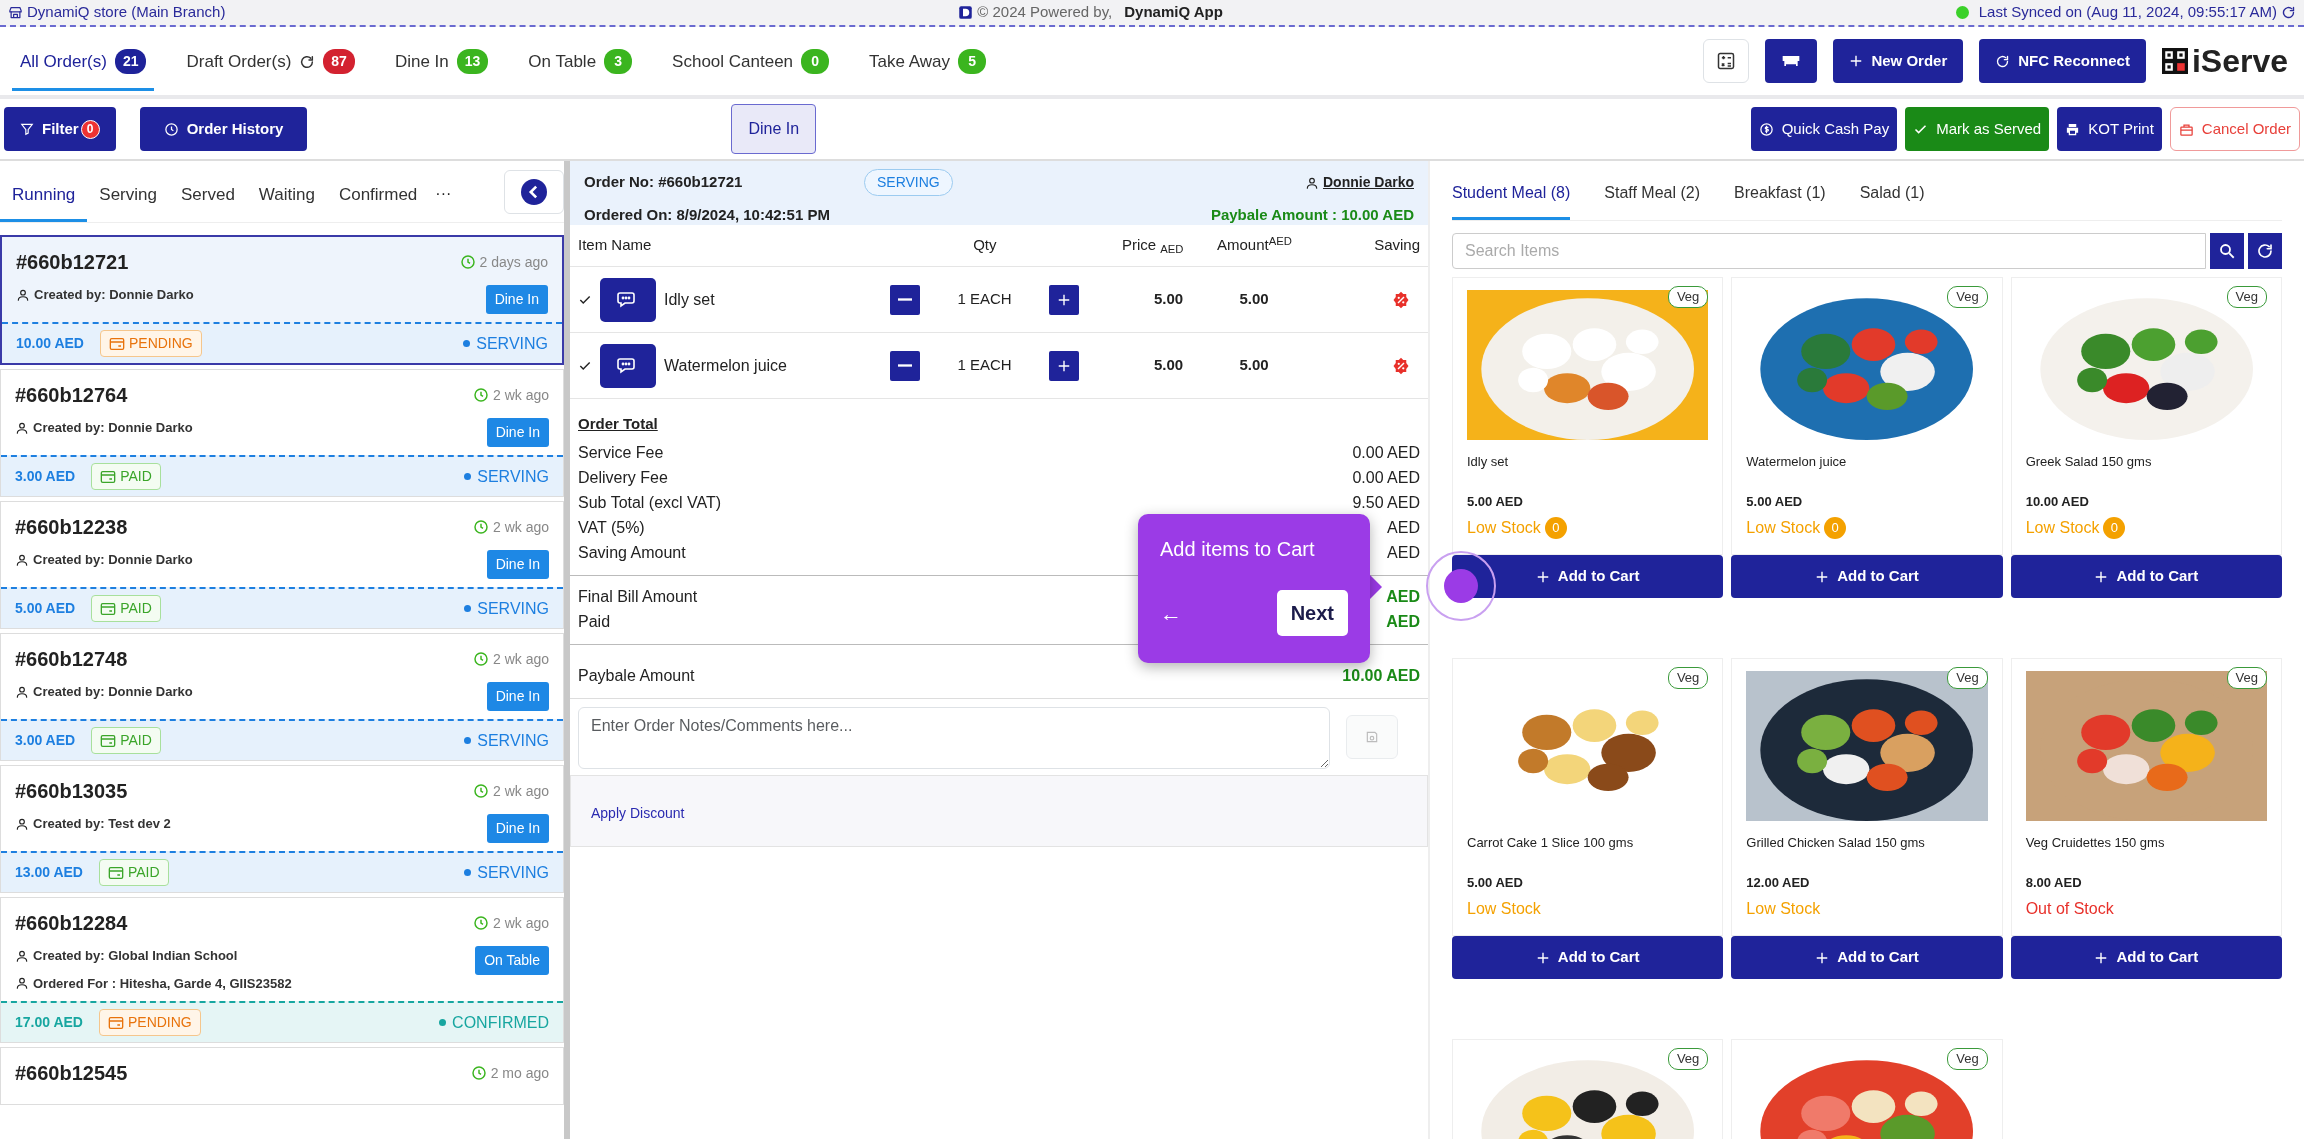 Image resolution: width=2304 pixels, height=1142 pixels. I want to click on filter-button: Filter 0, so click(60, 129).